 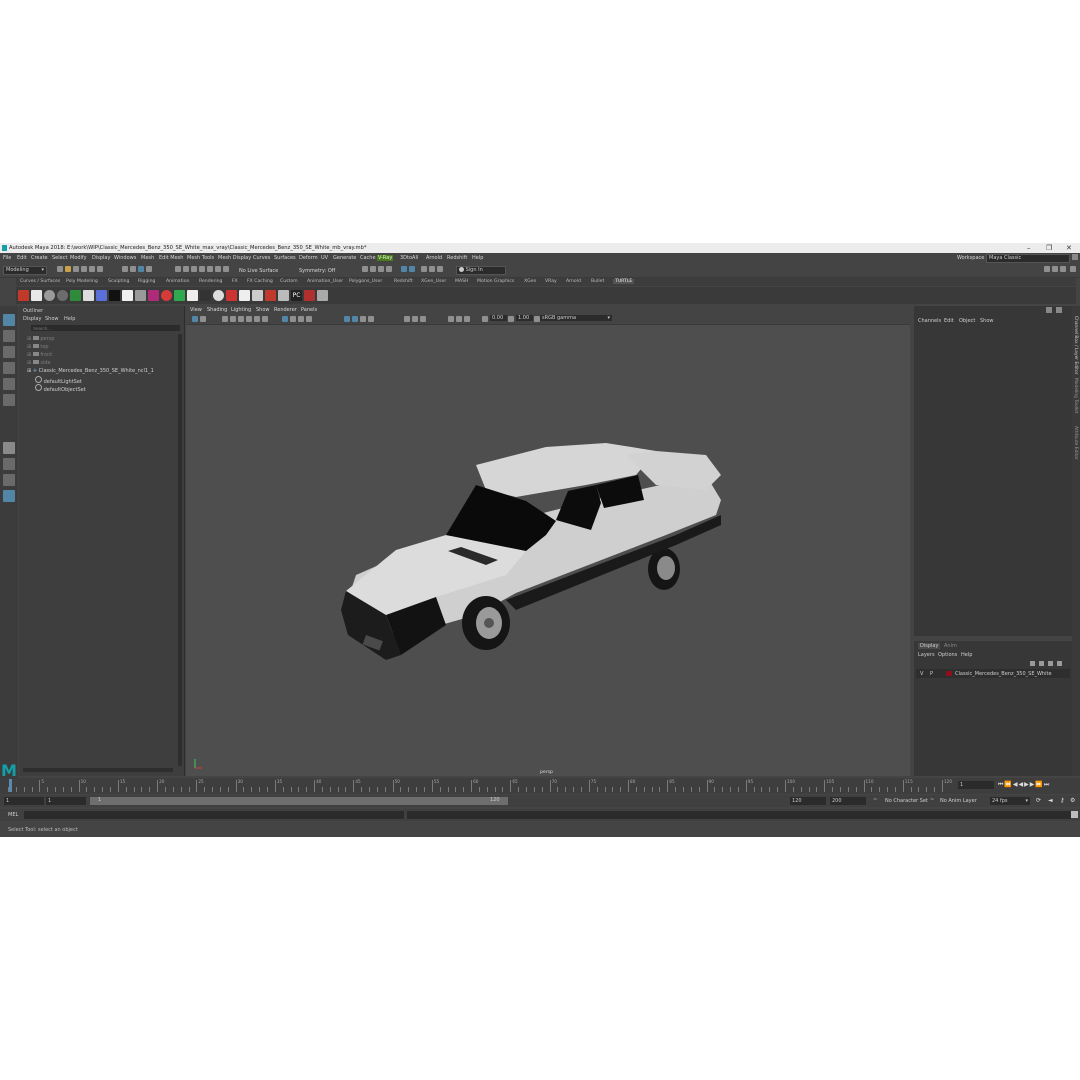 I want to click on shelf-tab-animation: Animation, so click(x=177, y=281).